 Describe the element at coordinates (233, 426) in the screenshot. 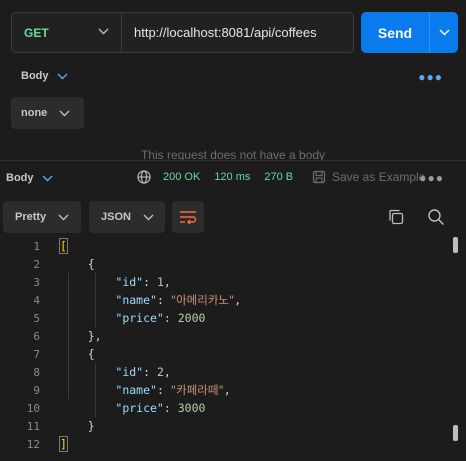

I see `code-line: 11 }` at that location.